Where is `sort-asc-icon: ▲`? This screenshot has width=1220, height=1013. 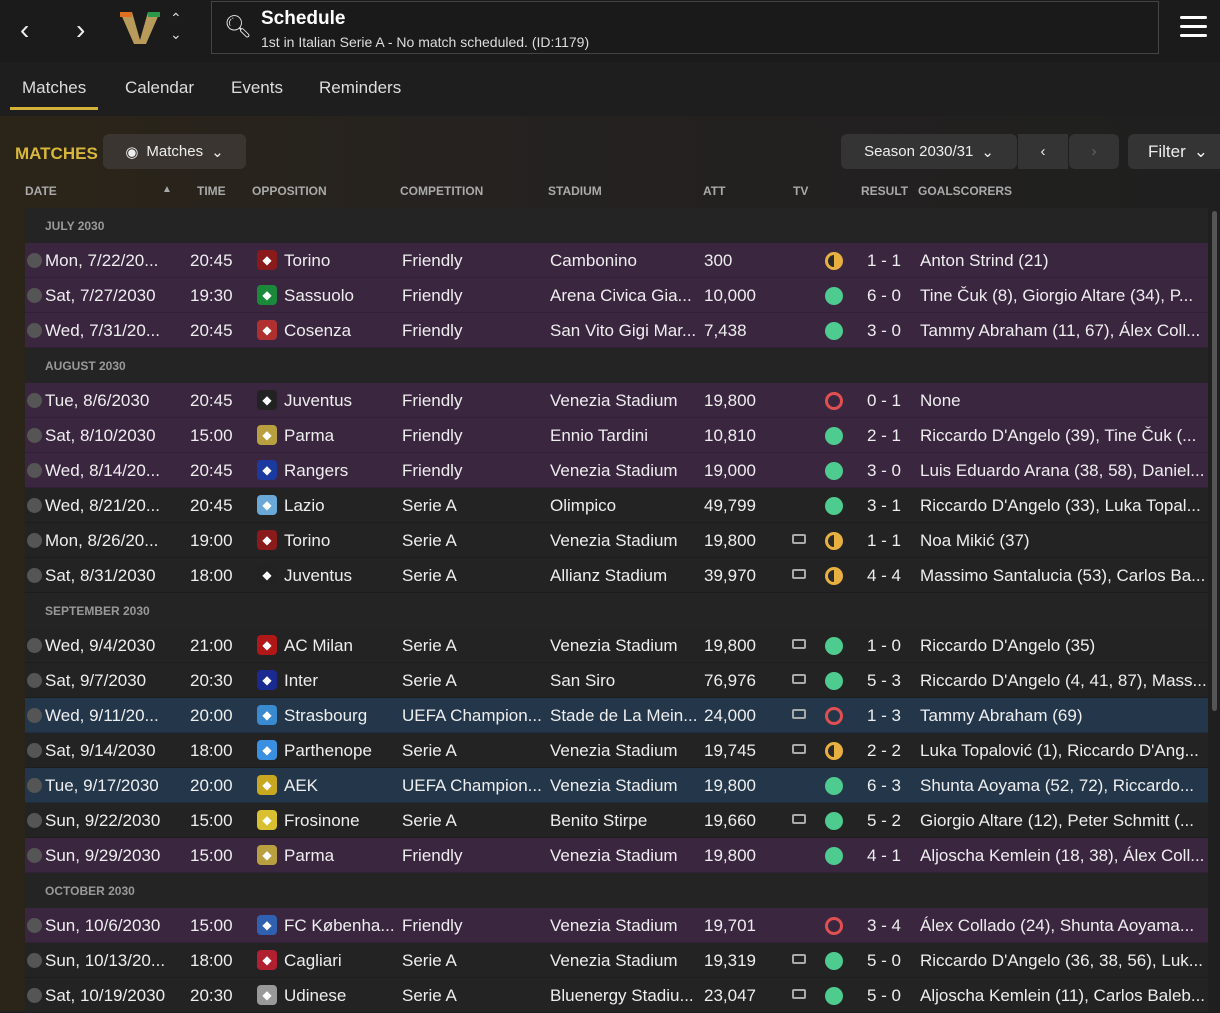
sort-asc-icon: ▲ is located at coordinates (167, 189).